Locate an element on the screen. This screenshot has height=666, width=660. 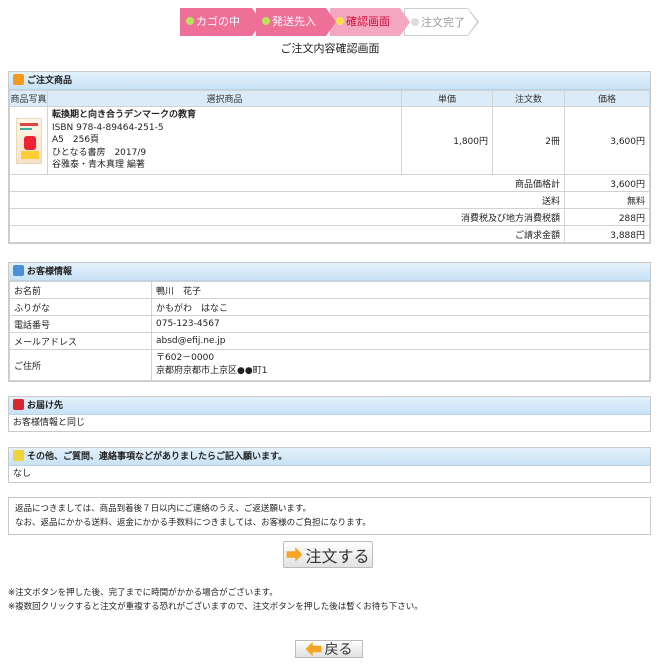
order-progress-steps: カゴの中 発送先入力 確認画面 注文完了 is located at coordinates (329, 32).